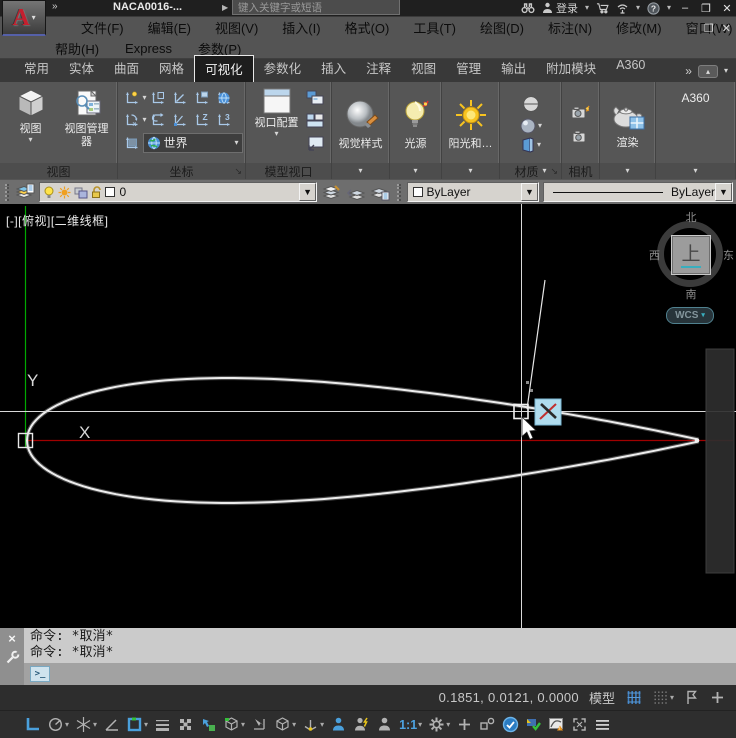  Describe the element at coordinates (528, 8) in the screenshot. I see `search-binoculars-icon` at that location.